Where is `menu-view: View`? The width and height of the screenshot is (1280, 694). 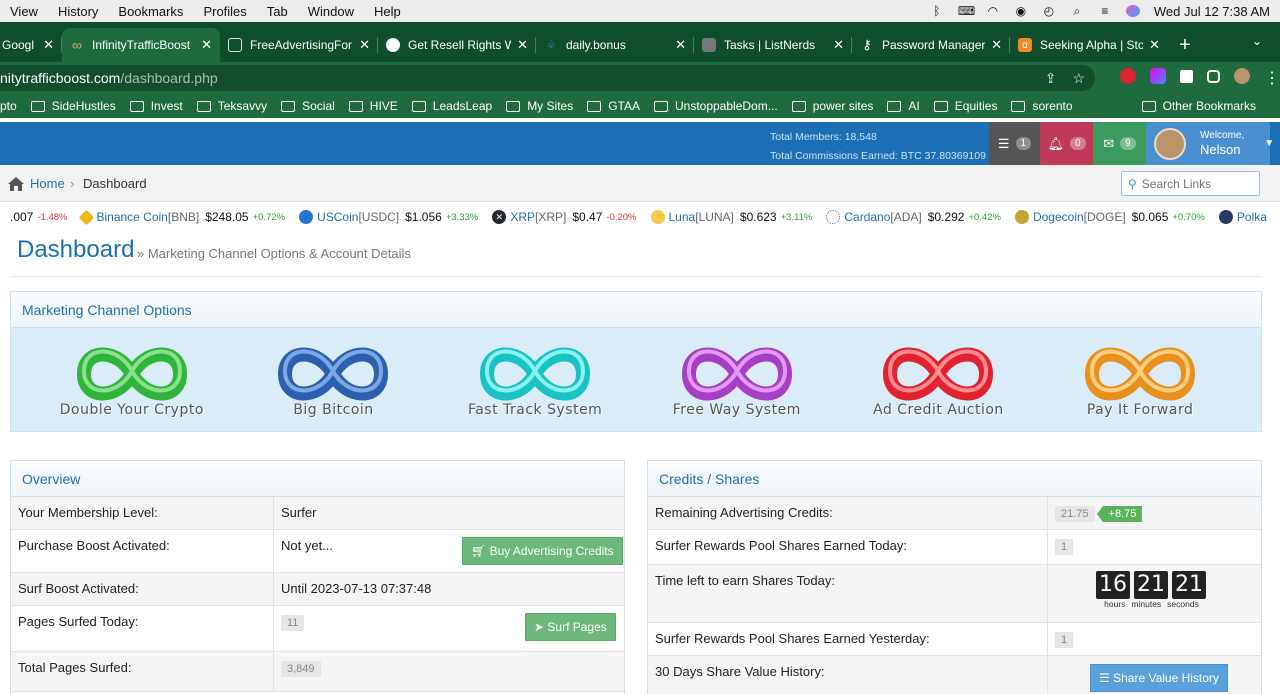
menu-view: View is located at coordinates (24, 11).